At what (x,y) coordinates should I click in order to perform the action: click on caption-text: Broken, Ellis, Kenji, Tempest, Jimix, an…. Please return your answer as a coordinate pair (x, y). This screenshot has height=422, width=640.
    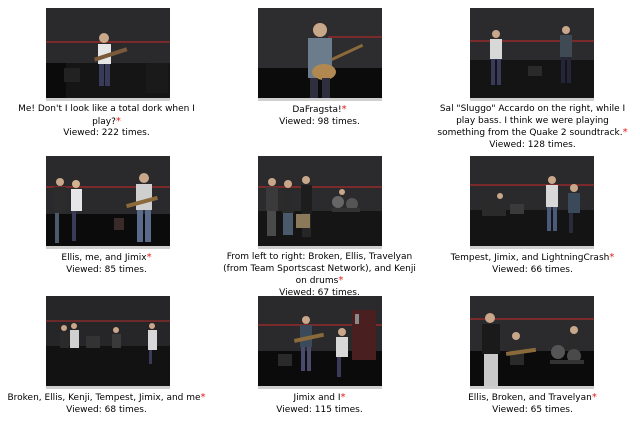
    Looking at the image, I should click on (104, 398).